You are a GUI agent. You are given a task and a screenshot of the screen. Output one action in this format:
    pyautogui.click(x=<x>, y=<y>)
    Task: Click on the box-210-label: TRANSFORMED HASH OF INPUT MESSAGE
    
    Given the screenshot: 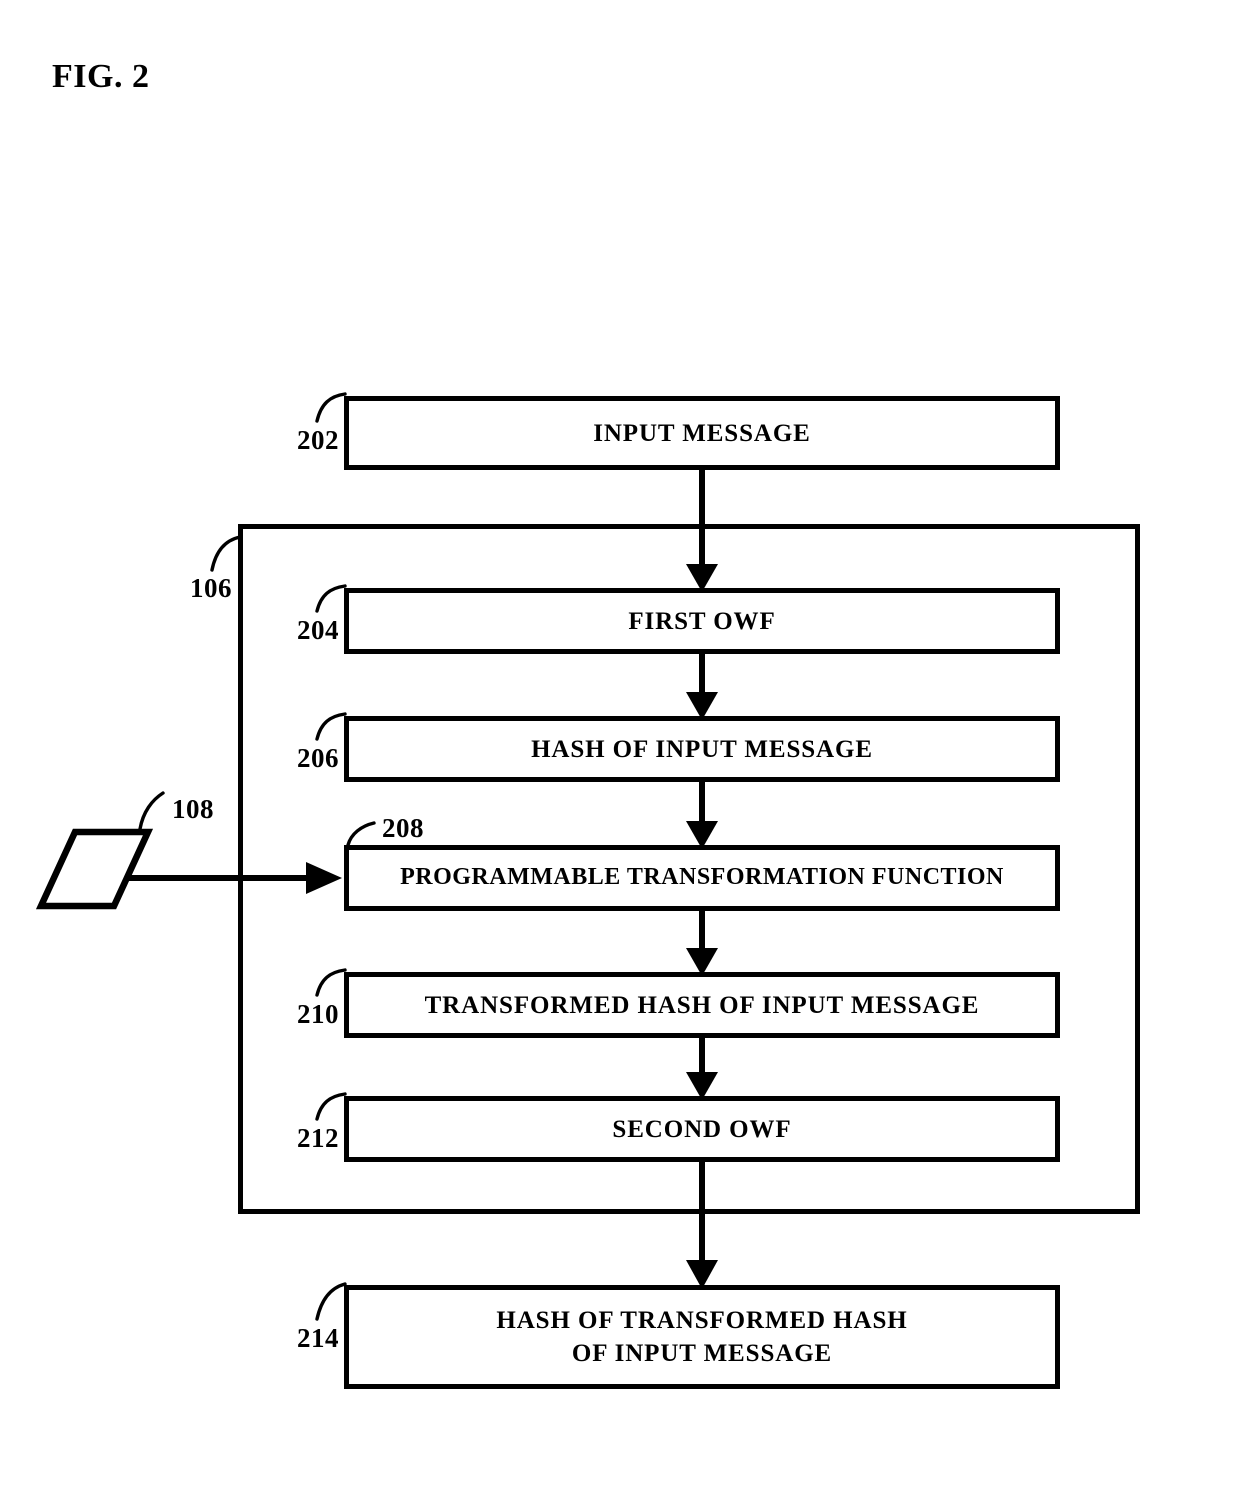 What is the action you would take?
    pyautogui.click(x=702, y=1005)
    